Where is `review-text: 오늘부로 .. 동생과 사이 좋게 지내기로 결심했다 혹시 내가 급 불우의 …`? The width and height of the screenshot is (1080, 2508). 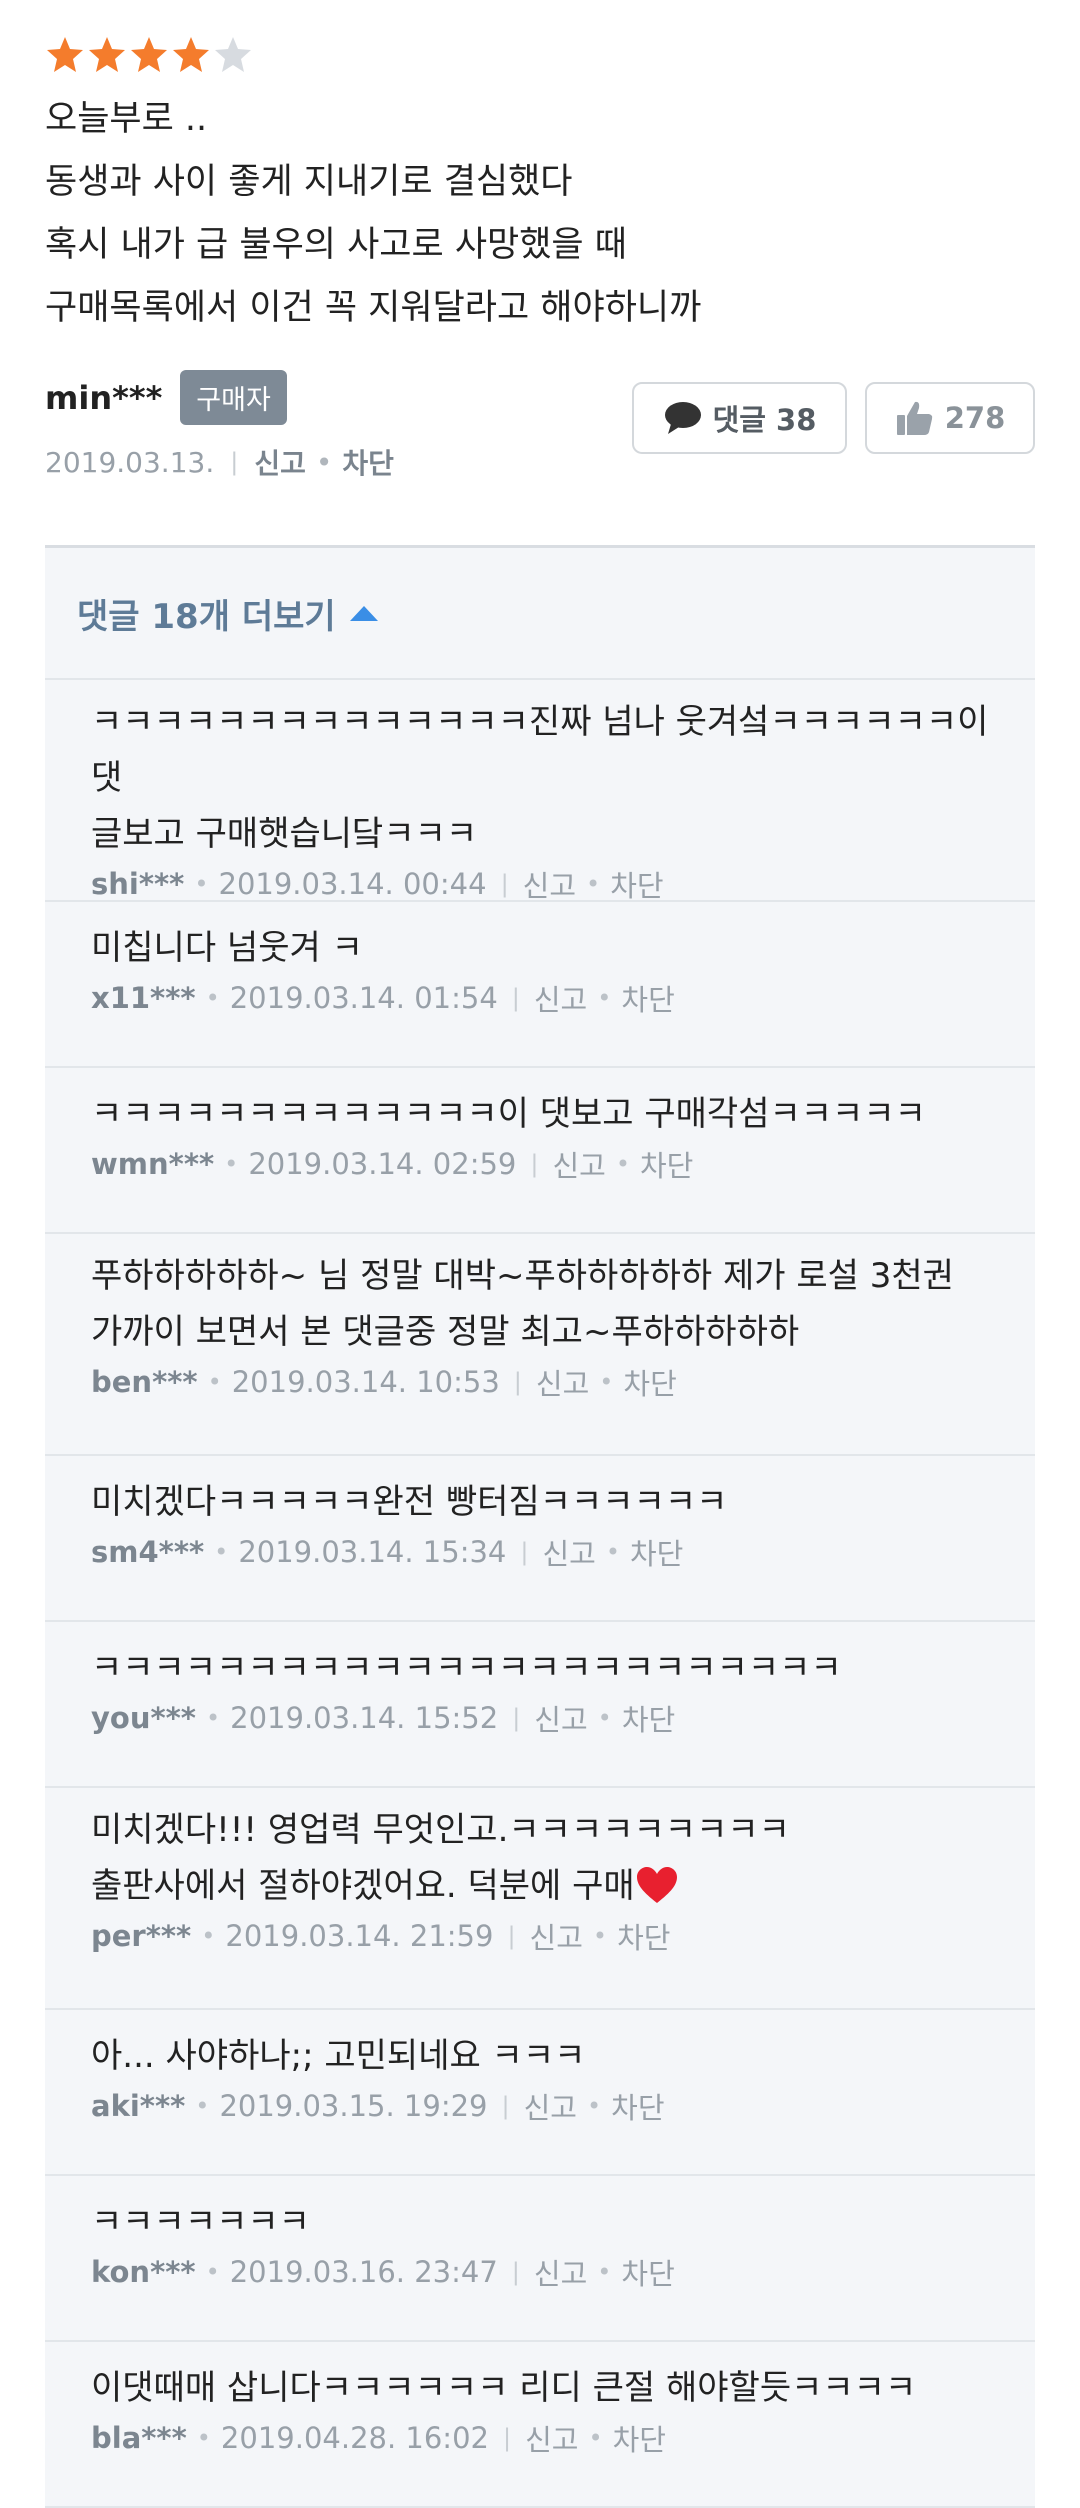
review-text: 오늘부로 .. 동생과 사이 좋게 지내기로 결심했다 혹시 내가 급 불우의 … is located at coordinates (540, 214).